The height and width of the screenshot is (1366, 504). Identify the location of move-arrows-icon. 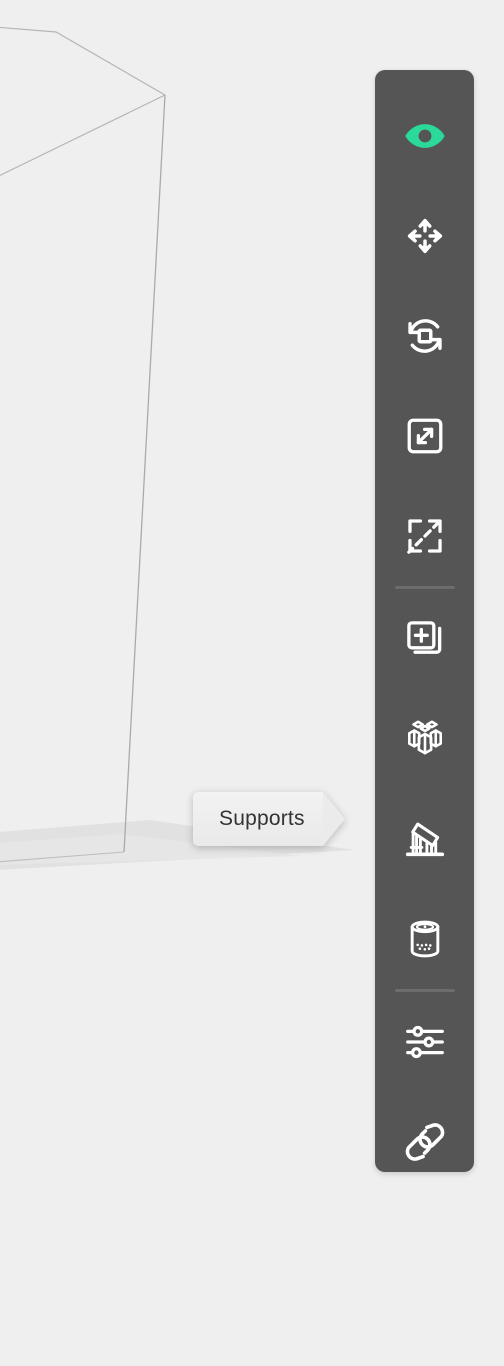
(425, 236).